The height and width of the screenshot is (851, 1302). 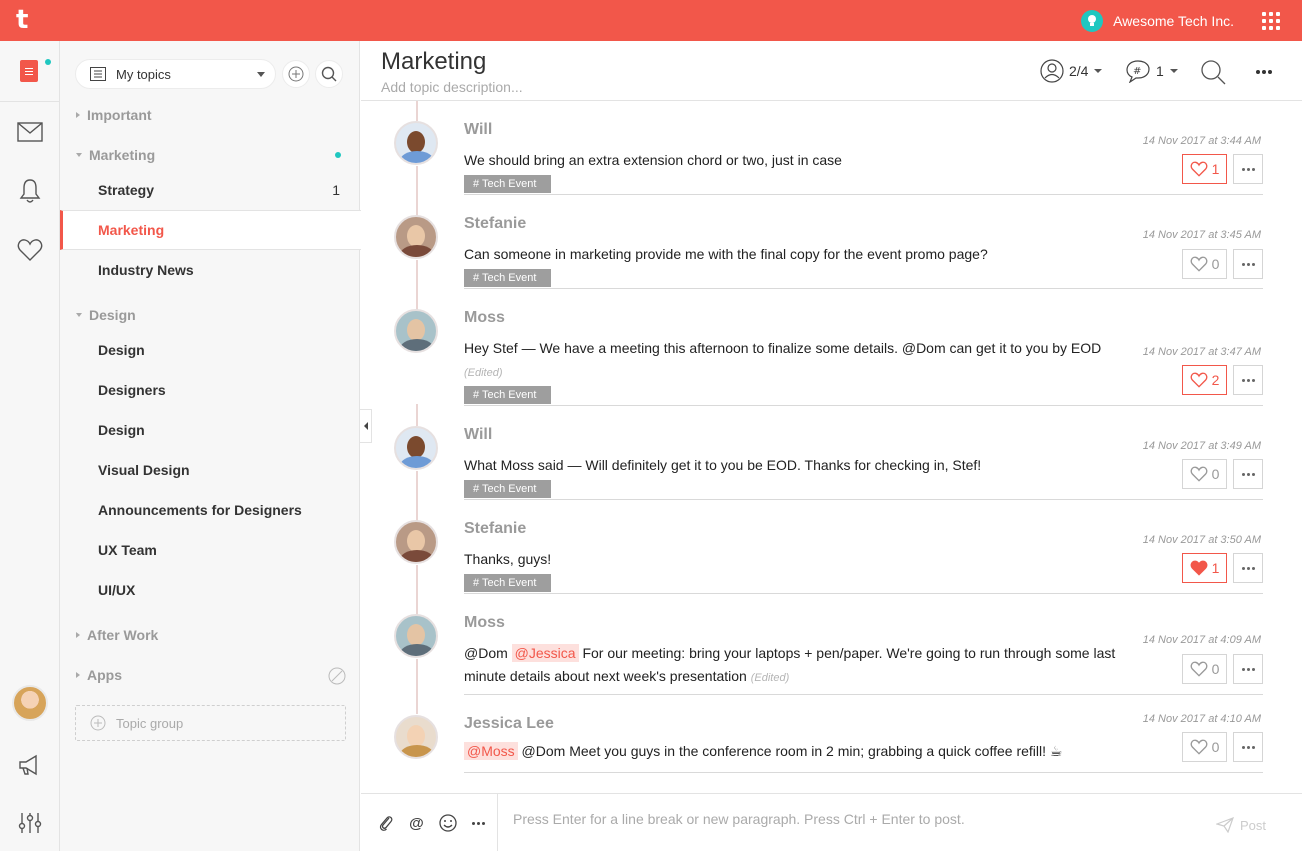 I want to click on sidebar-item-visual-design: Visual Design, so click(x=210, y=470).